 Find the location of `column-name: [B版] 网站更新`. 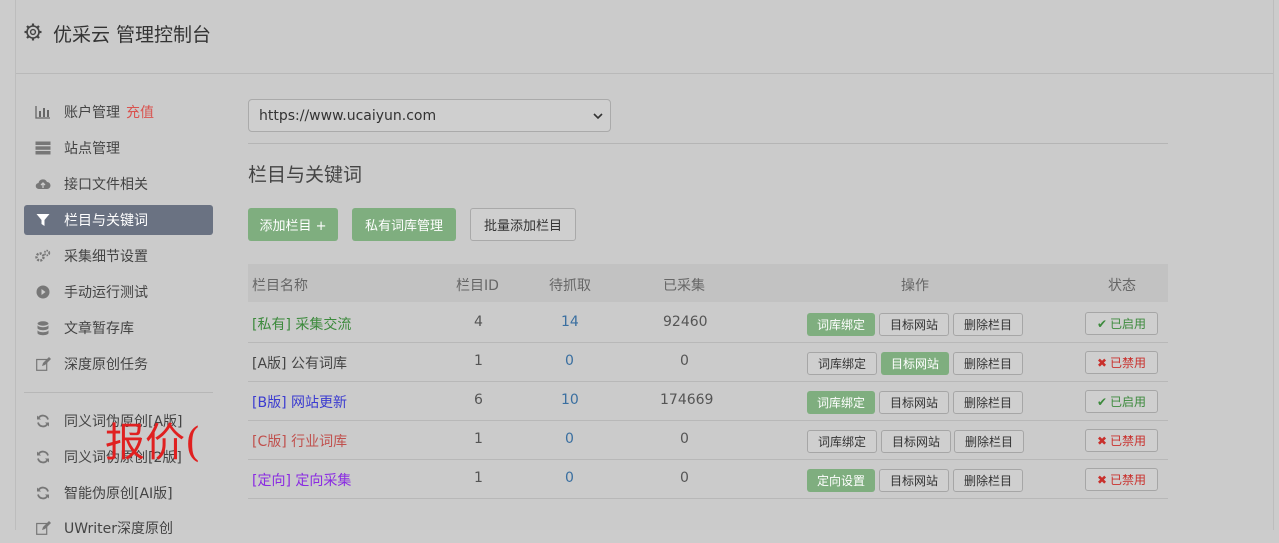

column-name: [B版] 网站更新 is located at coordinates (299, 402).